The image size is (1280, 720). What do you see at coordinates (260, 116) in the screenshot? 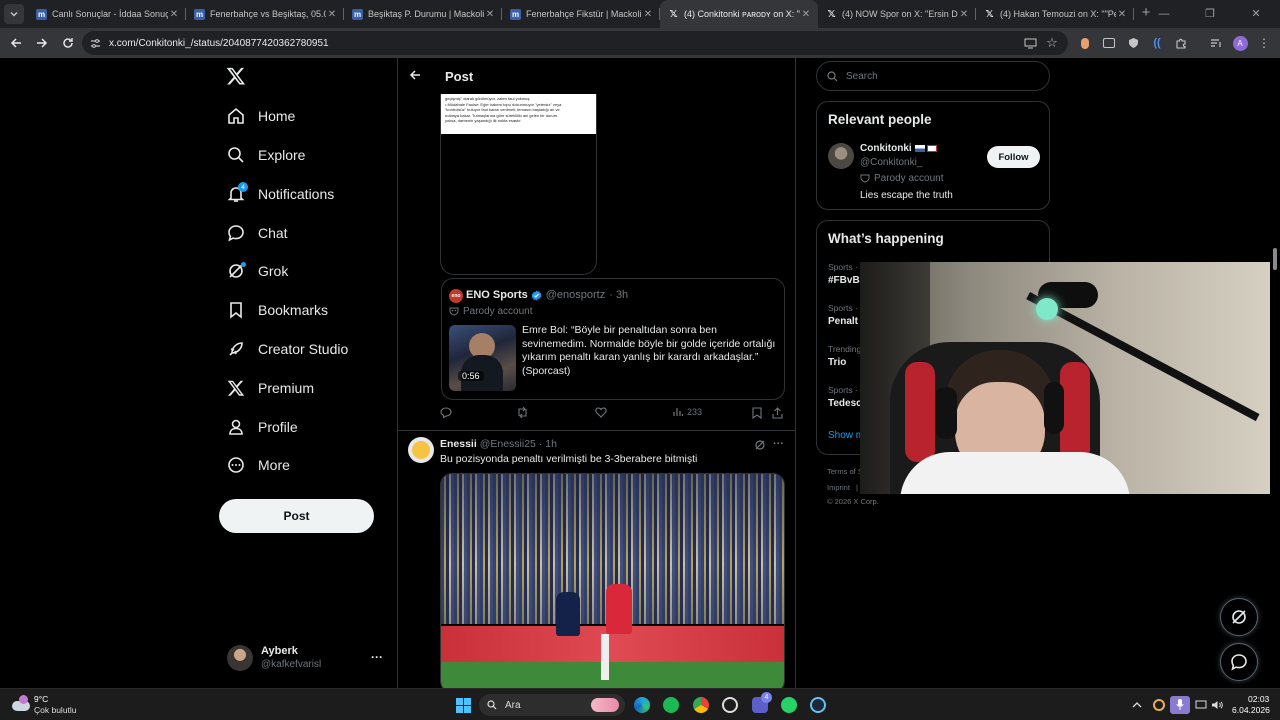
I see `nav-item-home: Home` at bounding box center [260, 116].